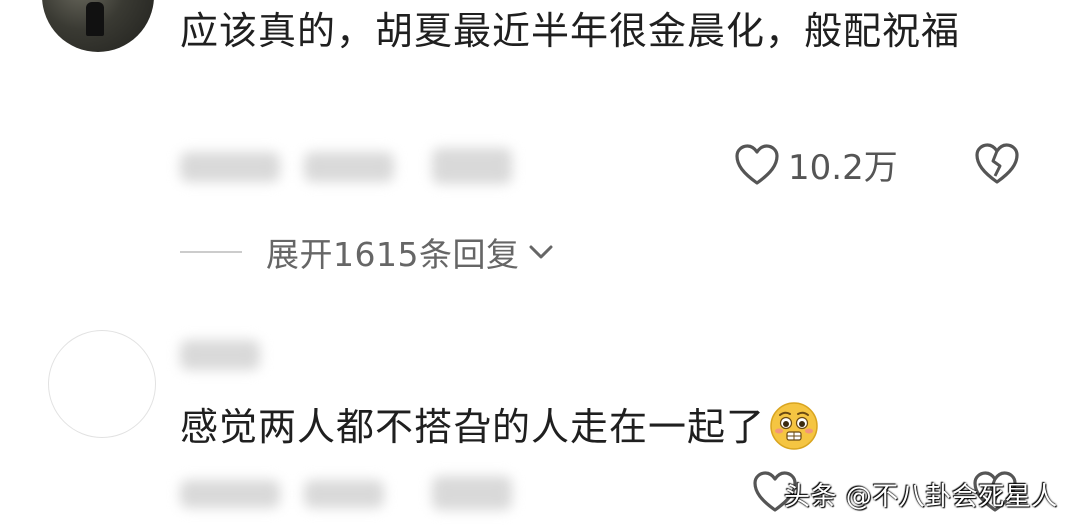  I want to click on dislike-button, so click(997, 164).